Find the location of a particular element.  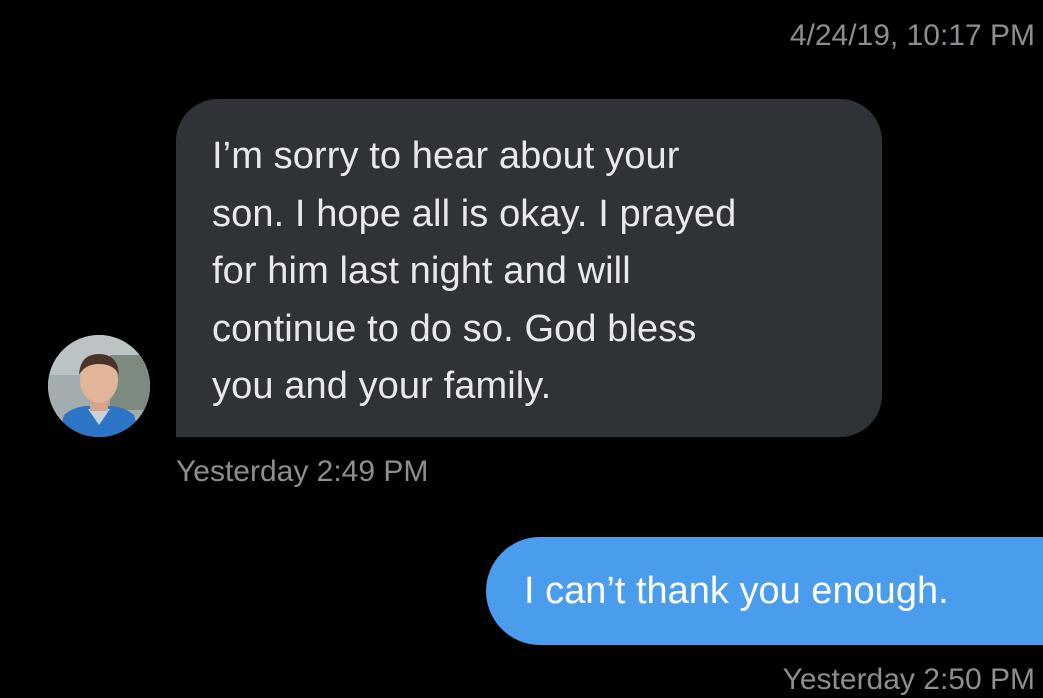

sent-message-bubble: I can’t thank you enough. is located at coordinates (764, 591).